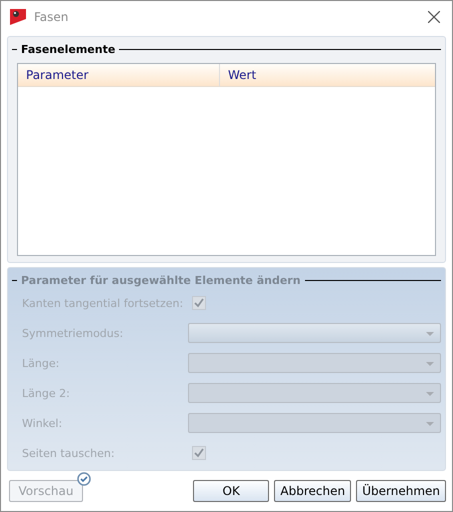  Describe the element at coordinates (119, 75) in the screenshot. I see `column-header: Parameter` at that location.